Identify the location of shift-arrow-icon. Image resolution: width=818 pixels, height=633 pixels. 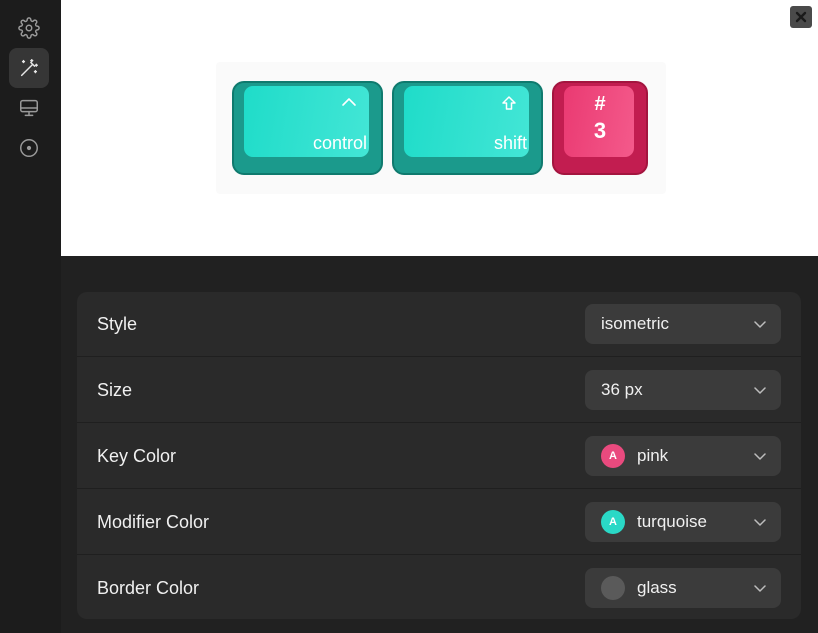
(509, 103).